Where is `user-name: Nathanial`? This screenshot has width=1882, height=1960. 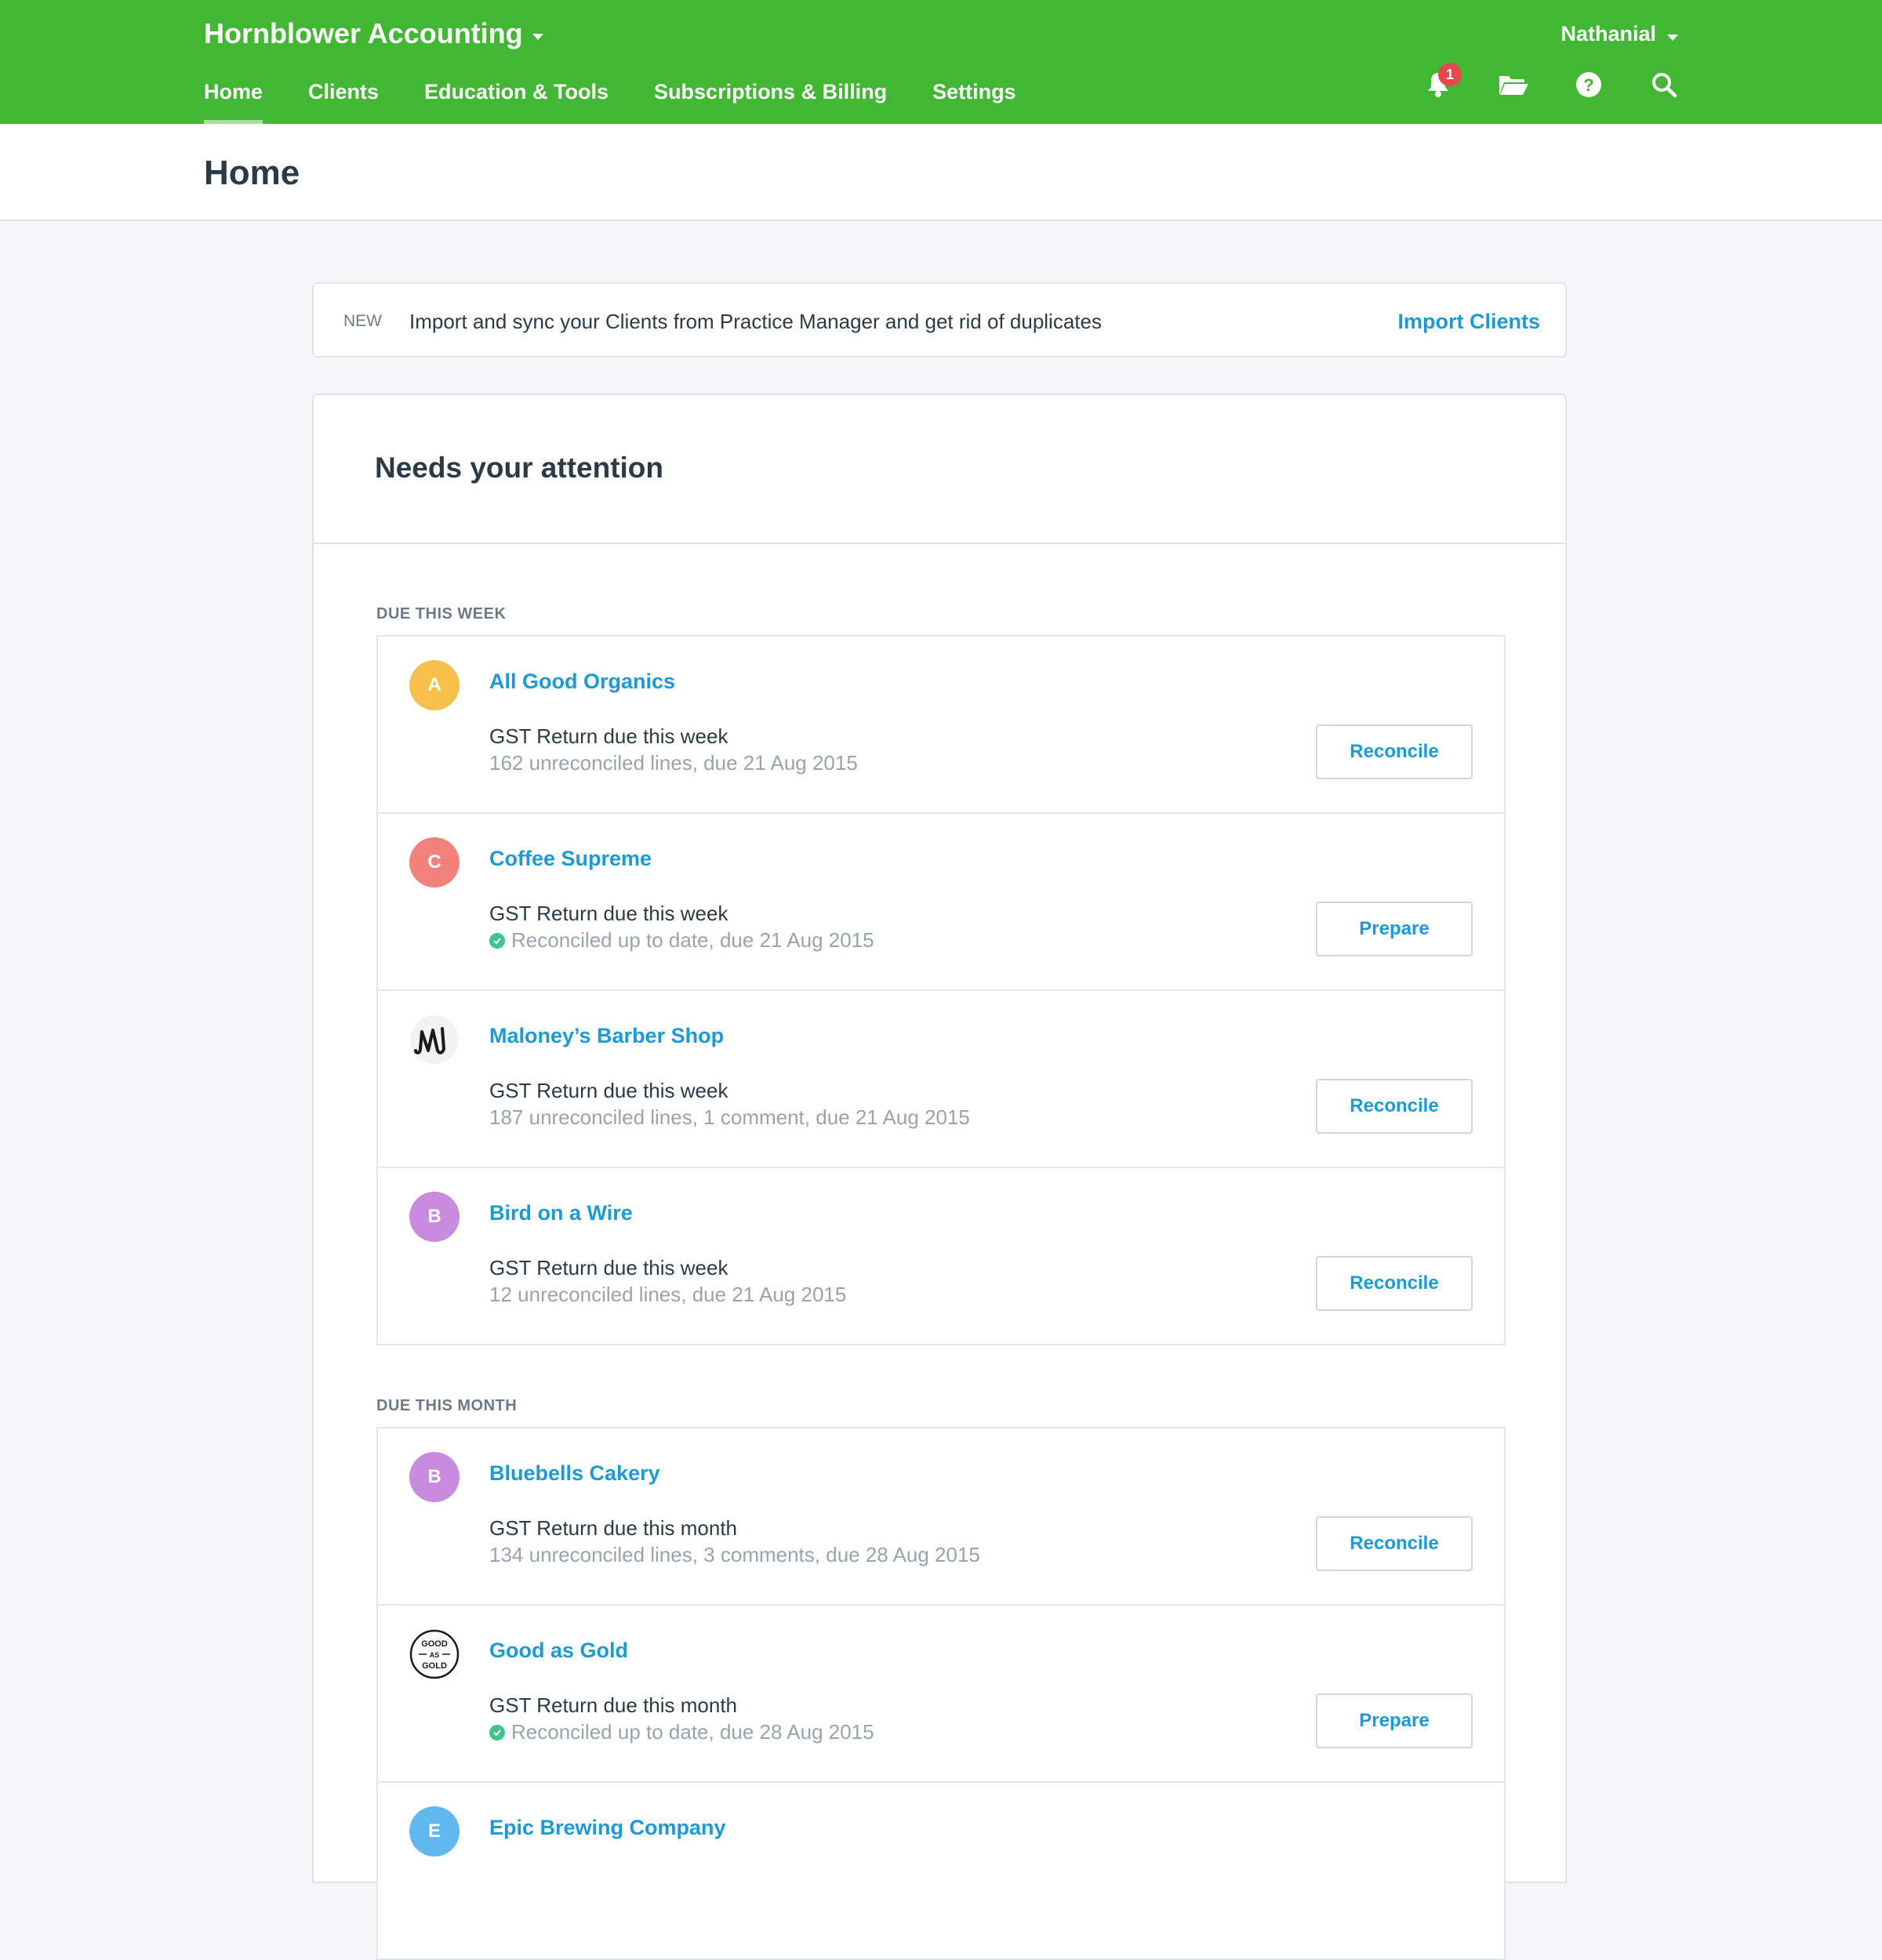 user-name: Nathanial is located at coordinates (1608, 33).